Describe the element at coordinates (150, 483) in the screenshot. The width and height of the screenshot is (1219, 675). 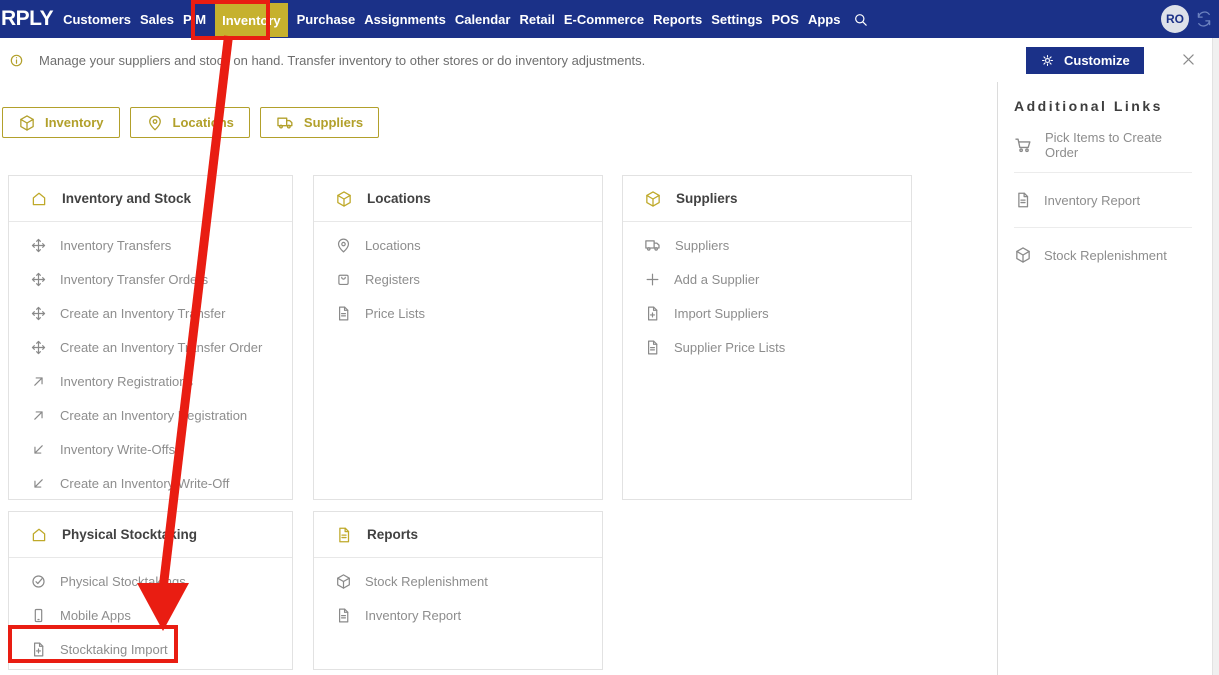
I see `link-create-inventory-write-off: Create an Inventory Write-Off` at that location.